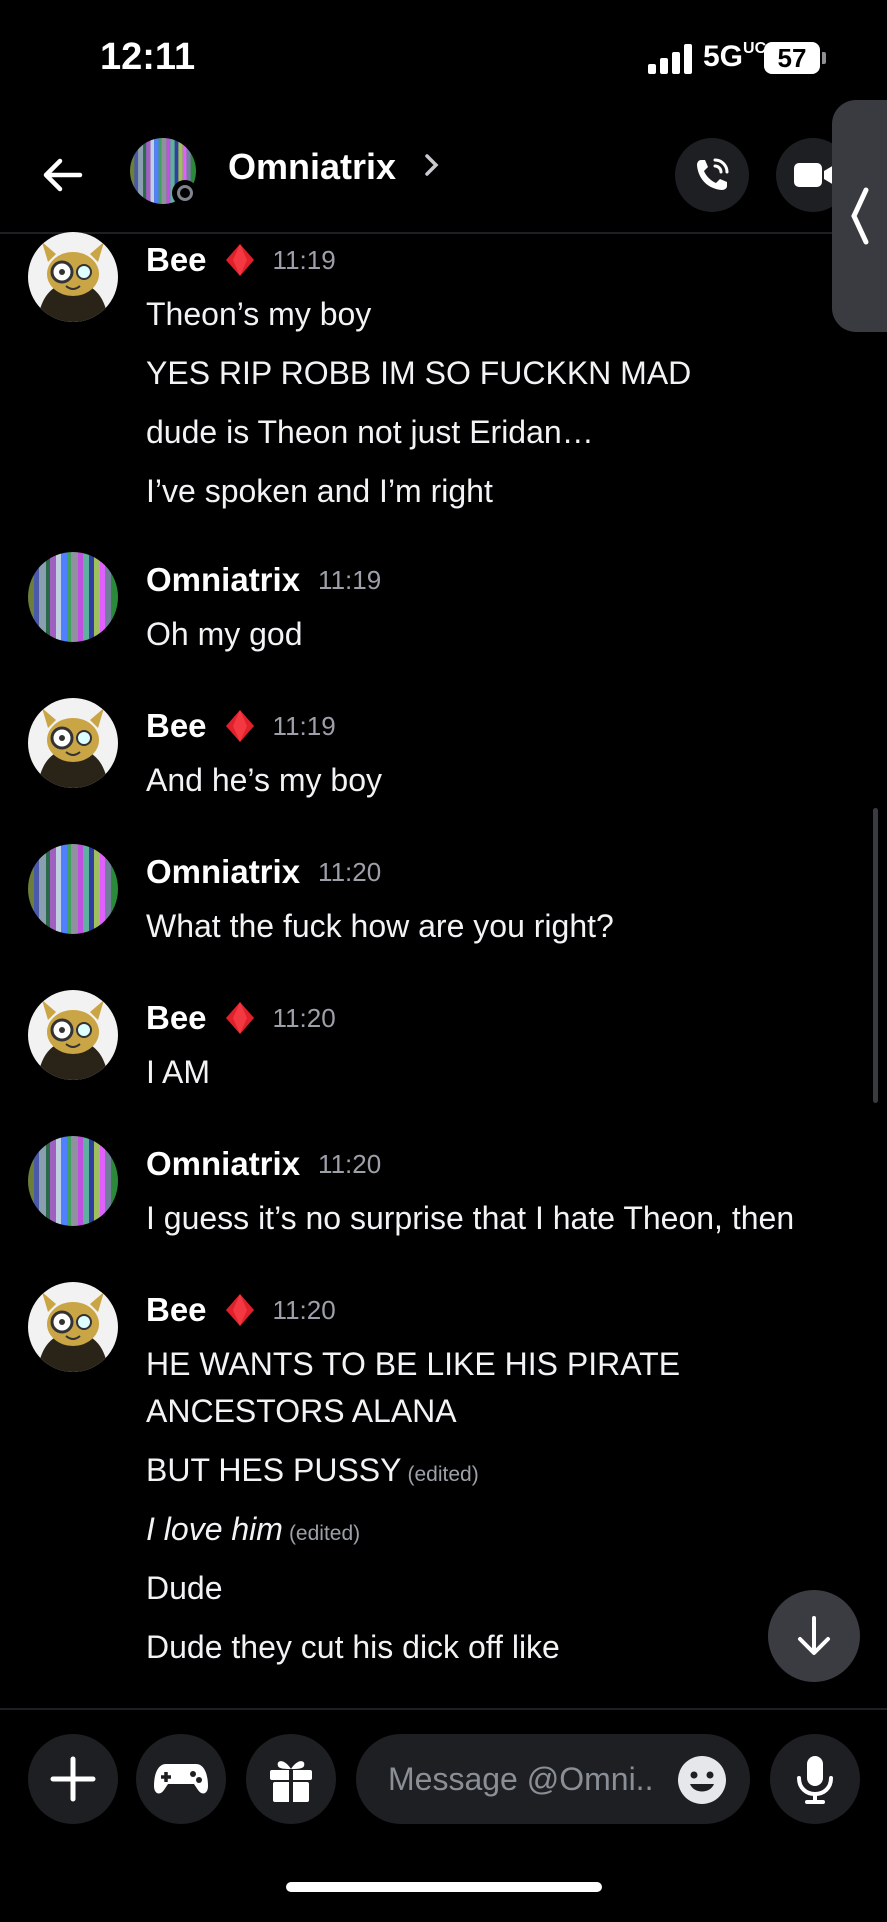 This screenshot has height=1922, width=887. What do you see at coordinates (735, 56) in the screenshot?
I see `network-label: 5GUC` at bounding box center [735, 56].